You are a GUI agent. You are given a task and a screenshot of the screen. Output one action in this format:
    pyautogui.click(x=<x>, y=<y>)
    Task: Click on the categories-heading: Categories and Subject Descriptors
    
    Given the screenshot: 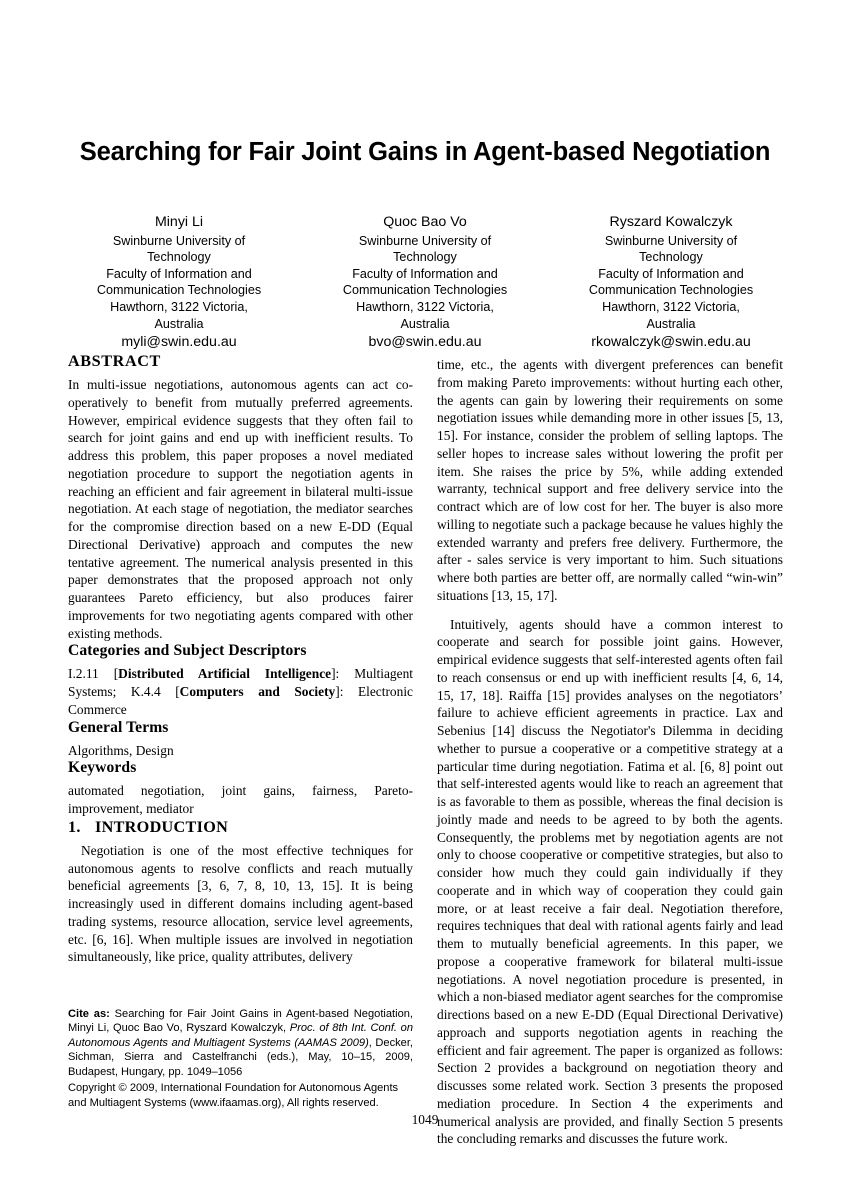 What is the action you would take?
    pyautogui.click(x=187, y=651)
    